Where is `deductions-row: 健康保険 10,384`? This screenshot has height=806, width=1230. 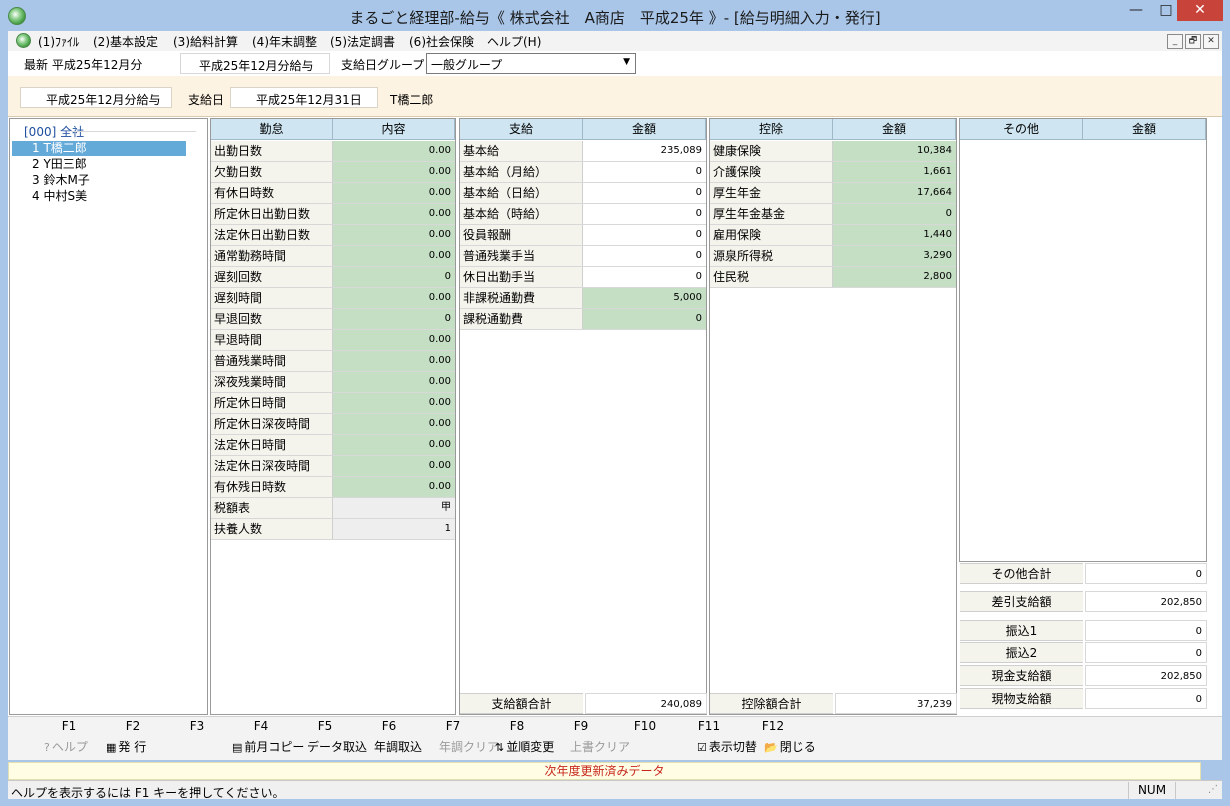 deductions-row: 健康保険 10,384 is located at coordinates (833, 151).